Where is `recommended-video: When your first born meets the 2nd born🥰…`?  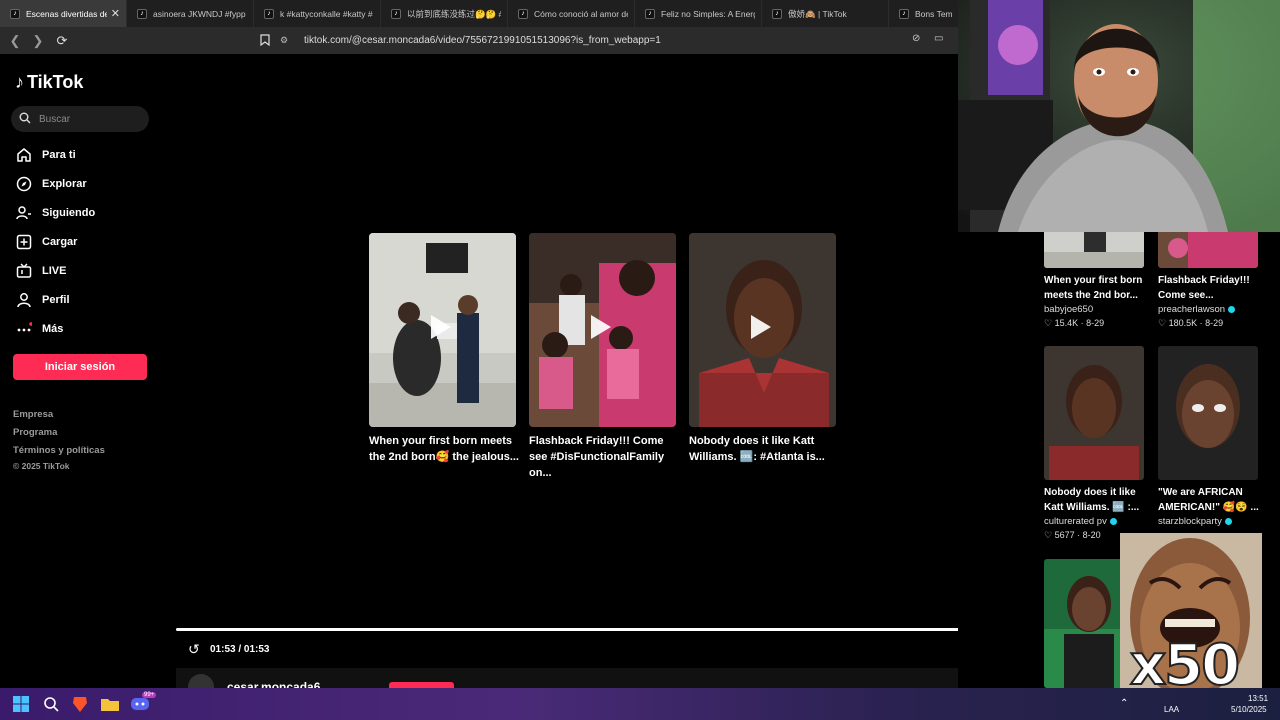
recommended-video: When your first born meets the 2nd born🥰… is located at coordinates (444, 349).